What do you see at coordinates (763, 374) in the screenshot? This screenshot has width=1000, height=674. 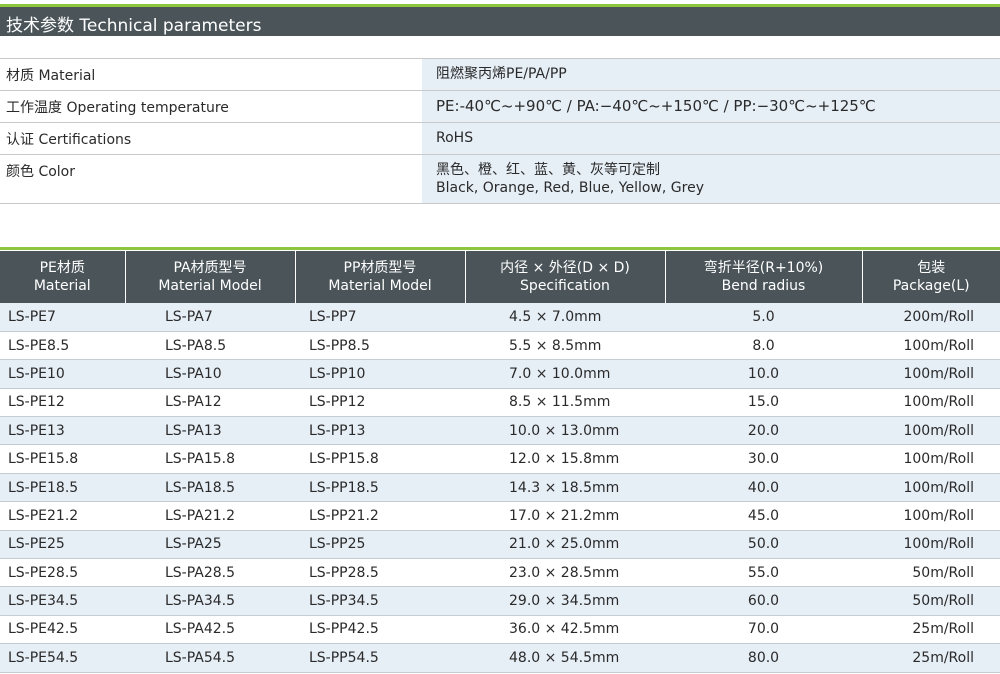 I see `table-cell: 10.0` at bounding box center [763, 374].